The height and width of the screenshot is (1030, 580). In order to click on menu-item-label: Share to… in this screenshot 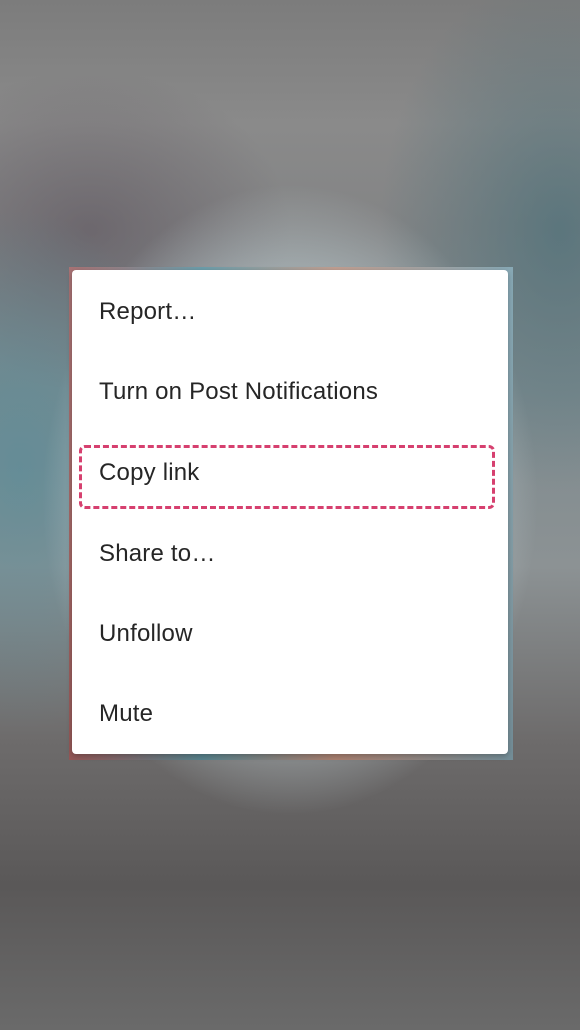, I will do `click(157, 553)`.